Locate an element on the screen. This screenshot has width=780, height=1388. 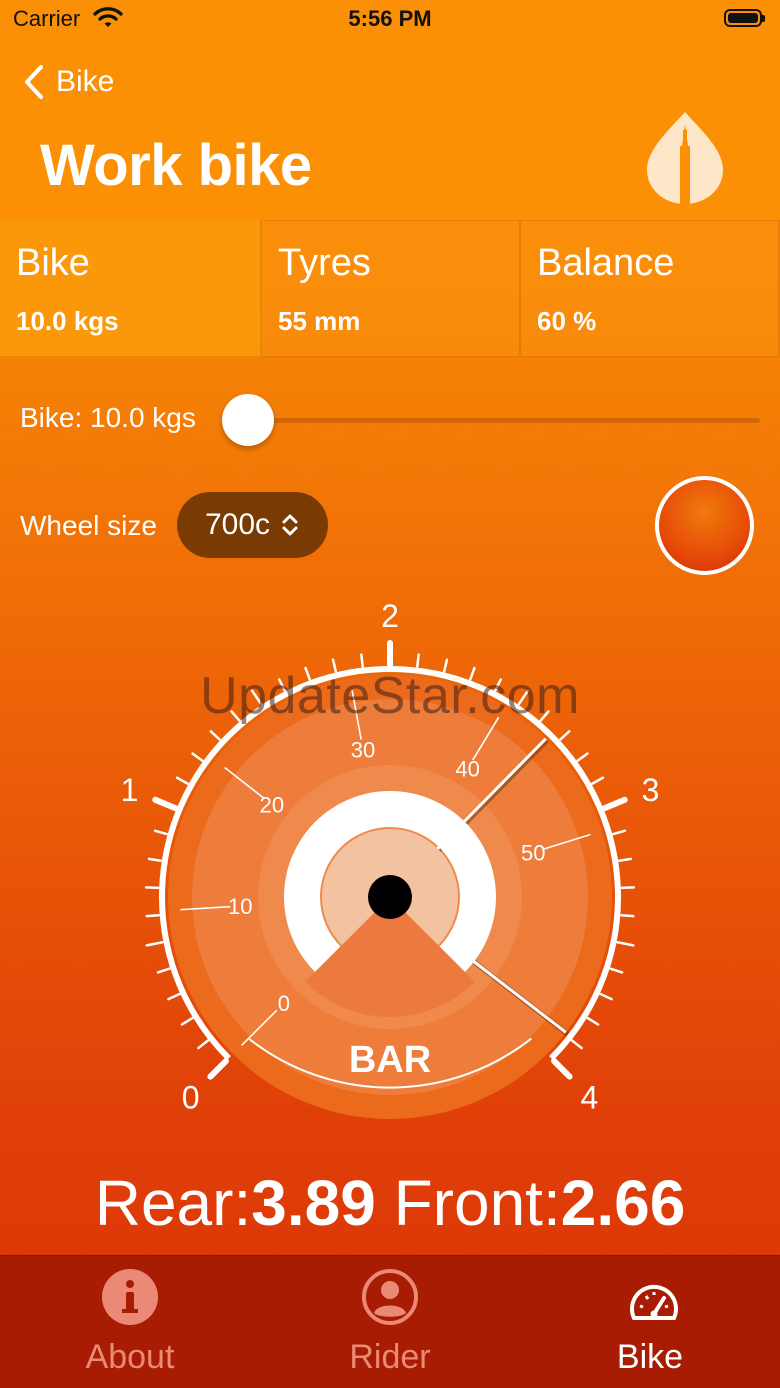
page-title: Work bike is located at coordinates (176, 165).